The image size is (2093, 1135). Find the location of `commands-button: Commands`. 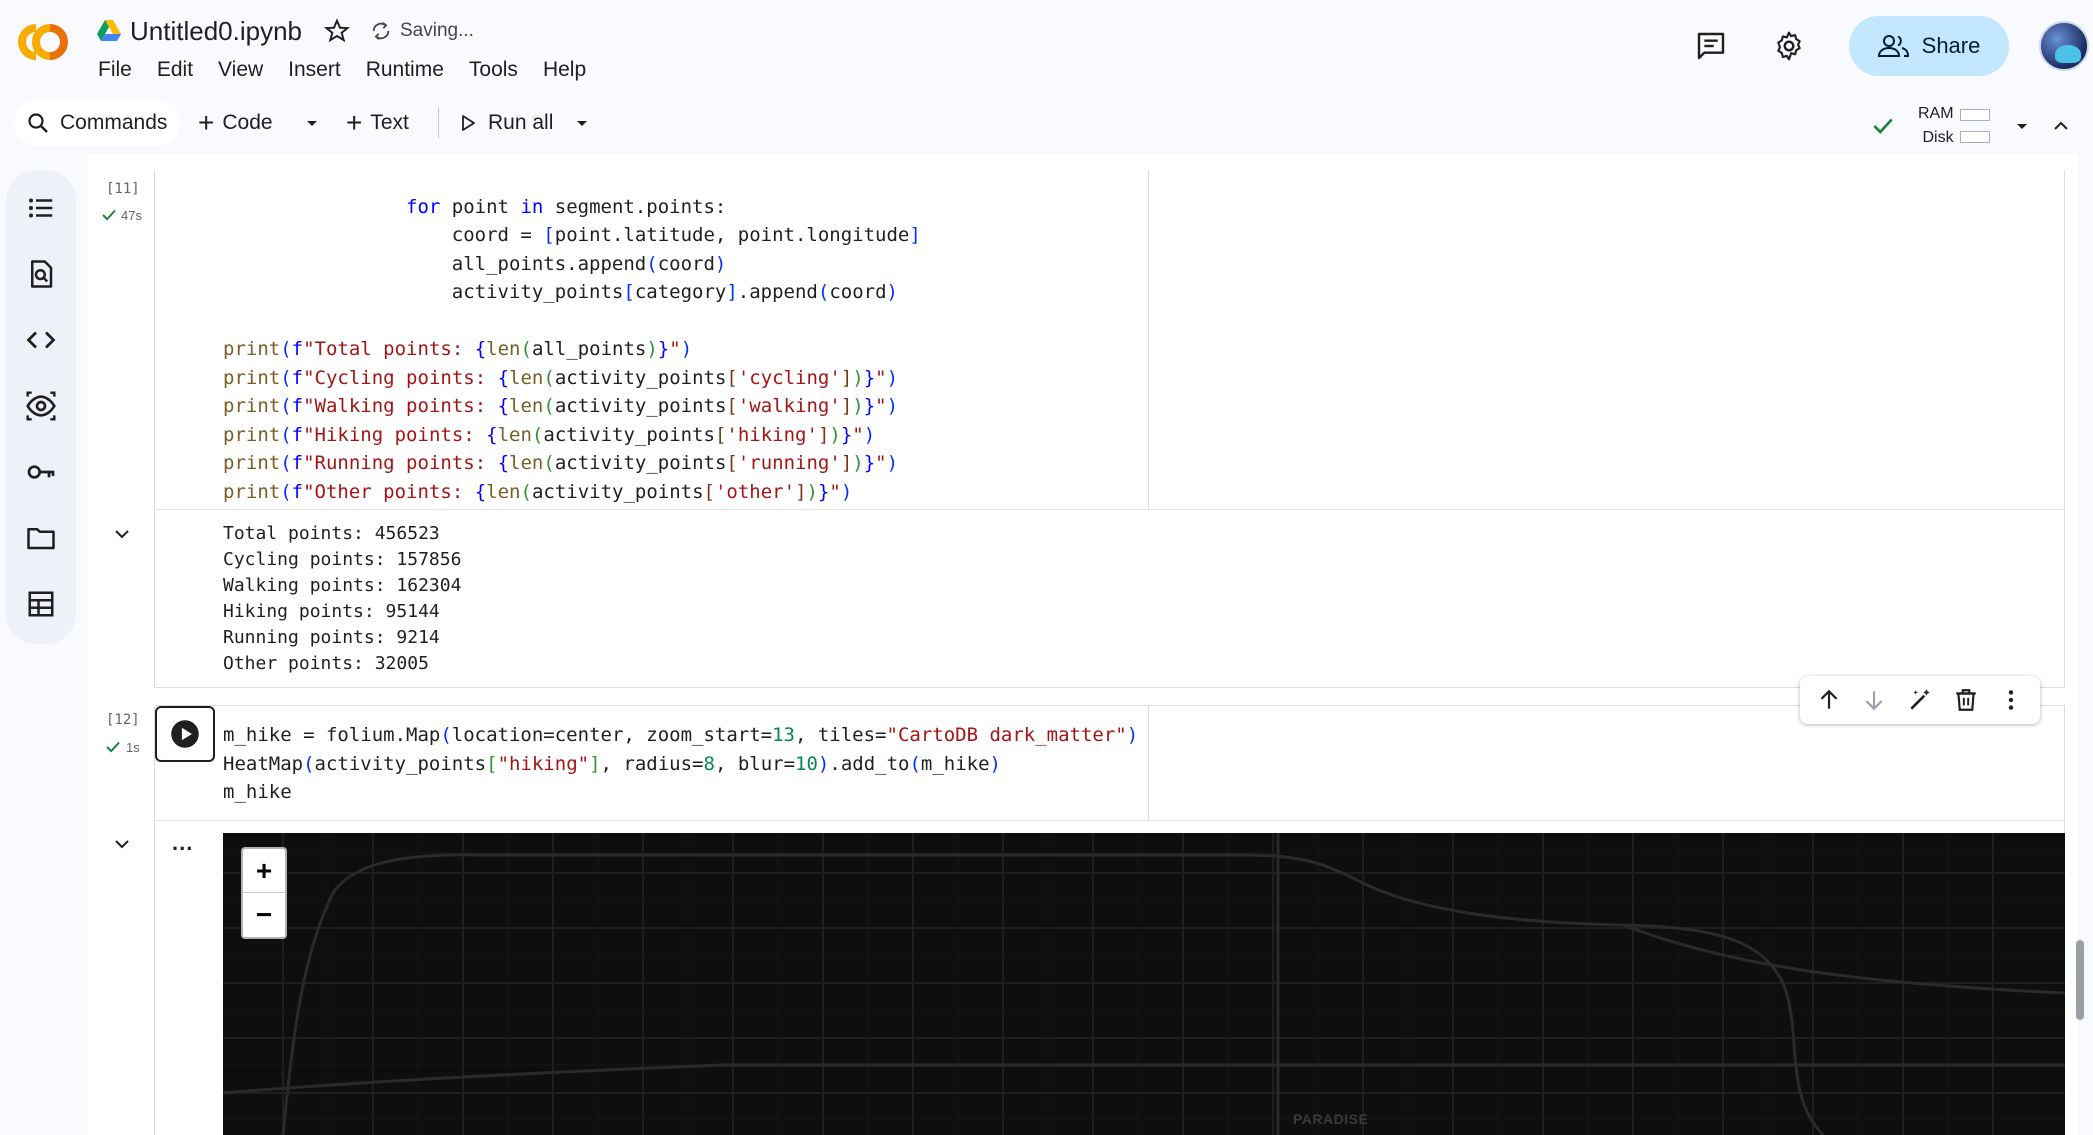

commands-button: Commands is located at coordinates (97, 123).